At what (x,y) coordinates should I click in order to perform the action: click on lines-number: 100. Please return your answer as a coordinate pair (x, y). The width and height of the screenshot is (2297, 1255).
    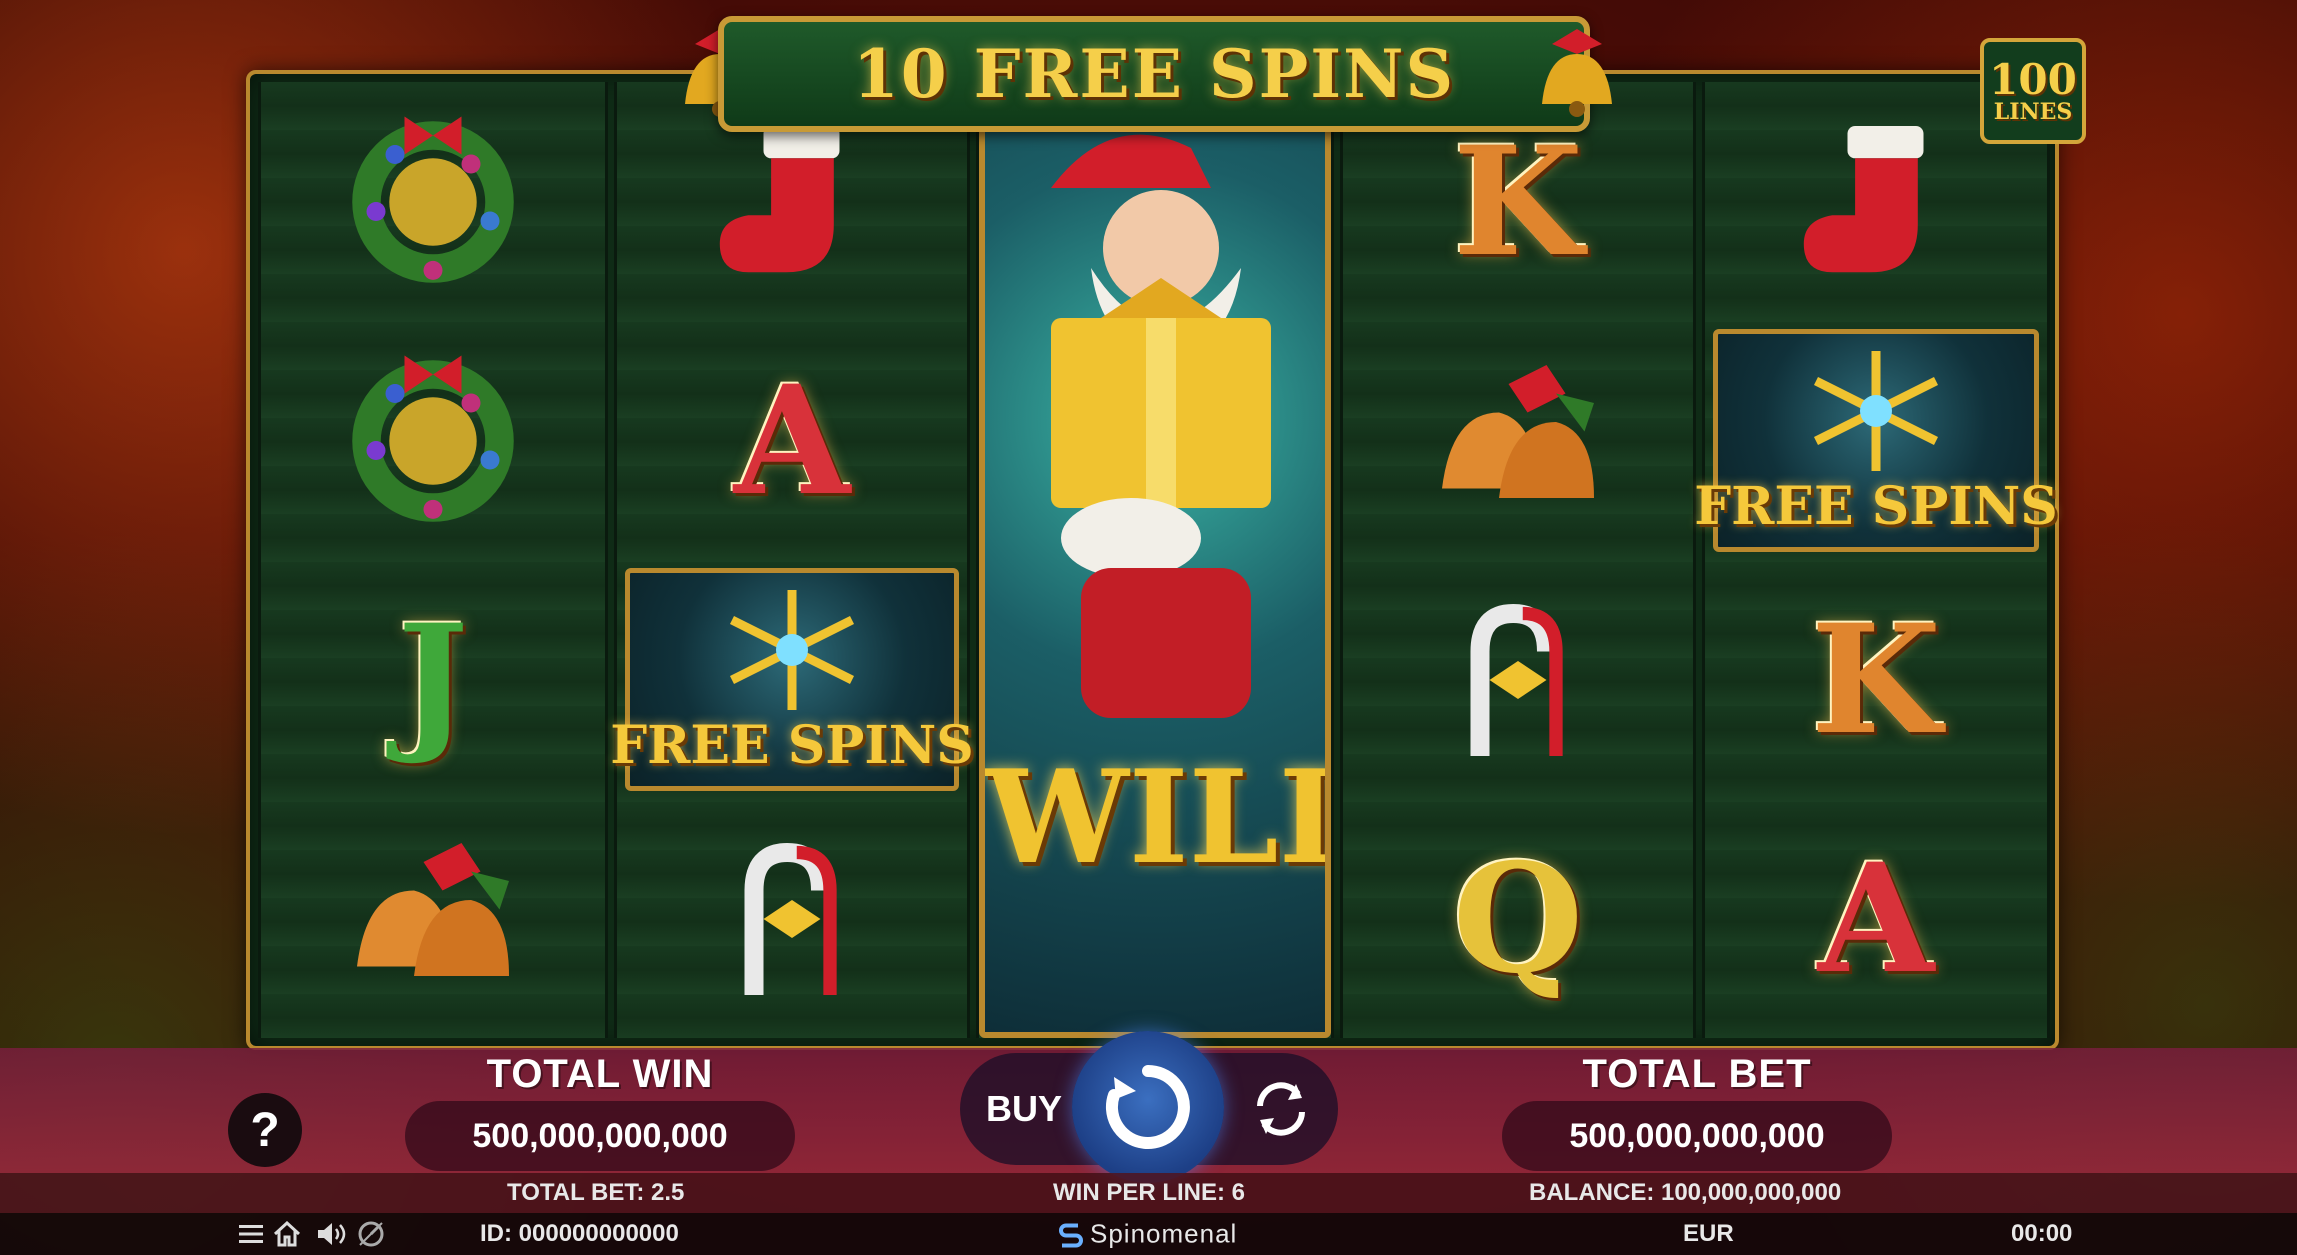
    Looking at the image, I should click on (2033, 79).